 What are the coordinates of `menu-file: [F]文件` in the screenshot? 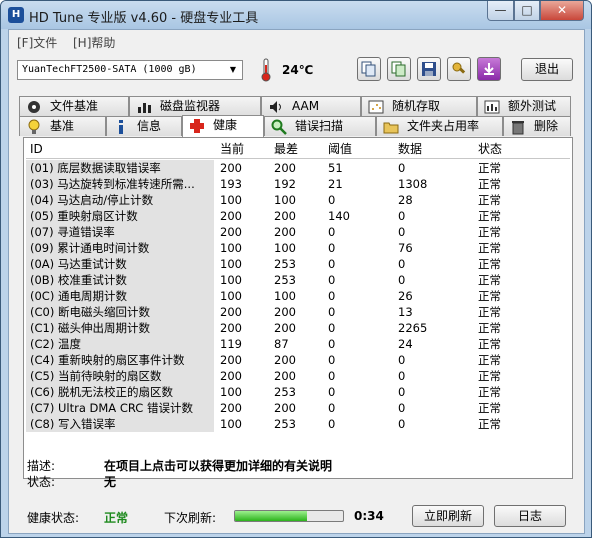 It's located at (37, 42).